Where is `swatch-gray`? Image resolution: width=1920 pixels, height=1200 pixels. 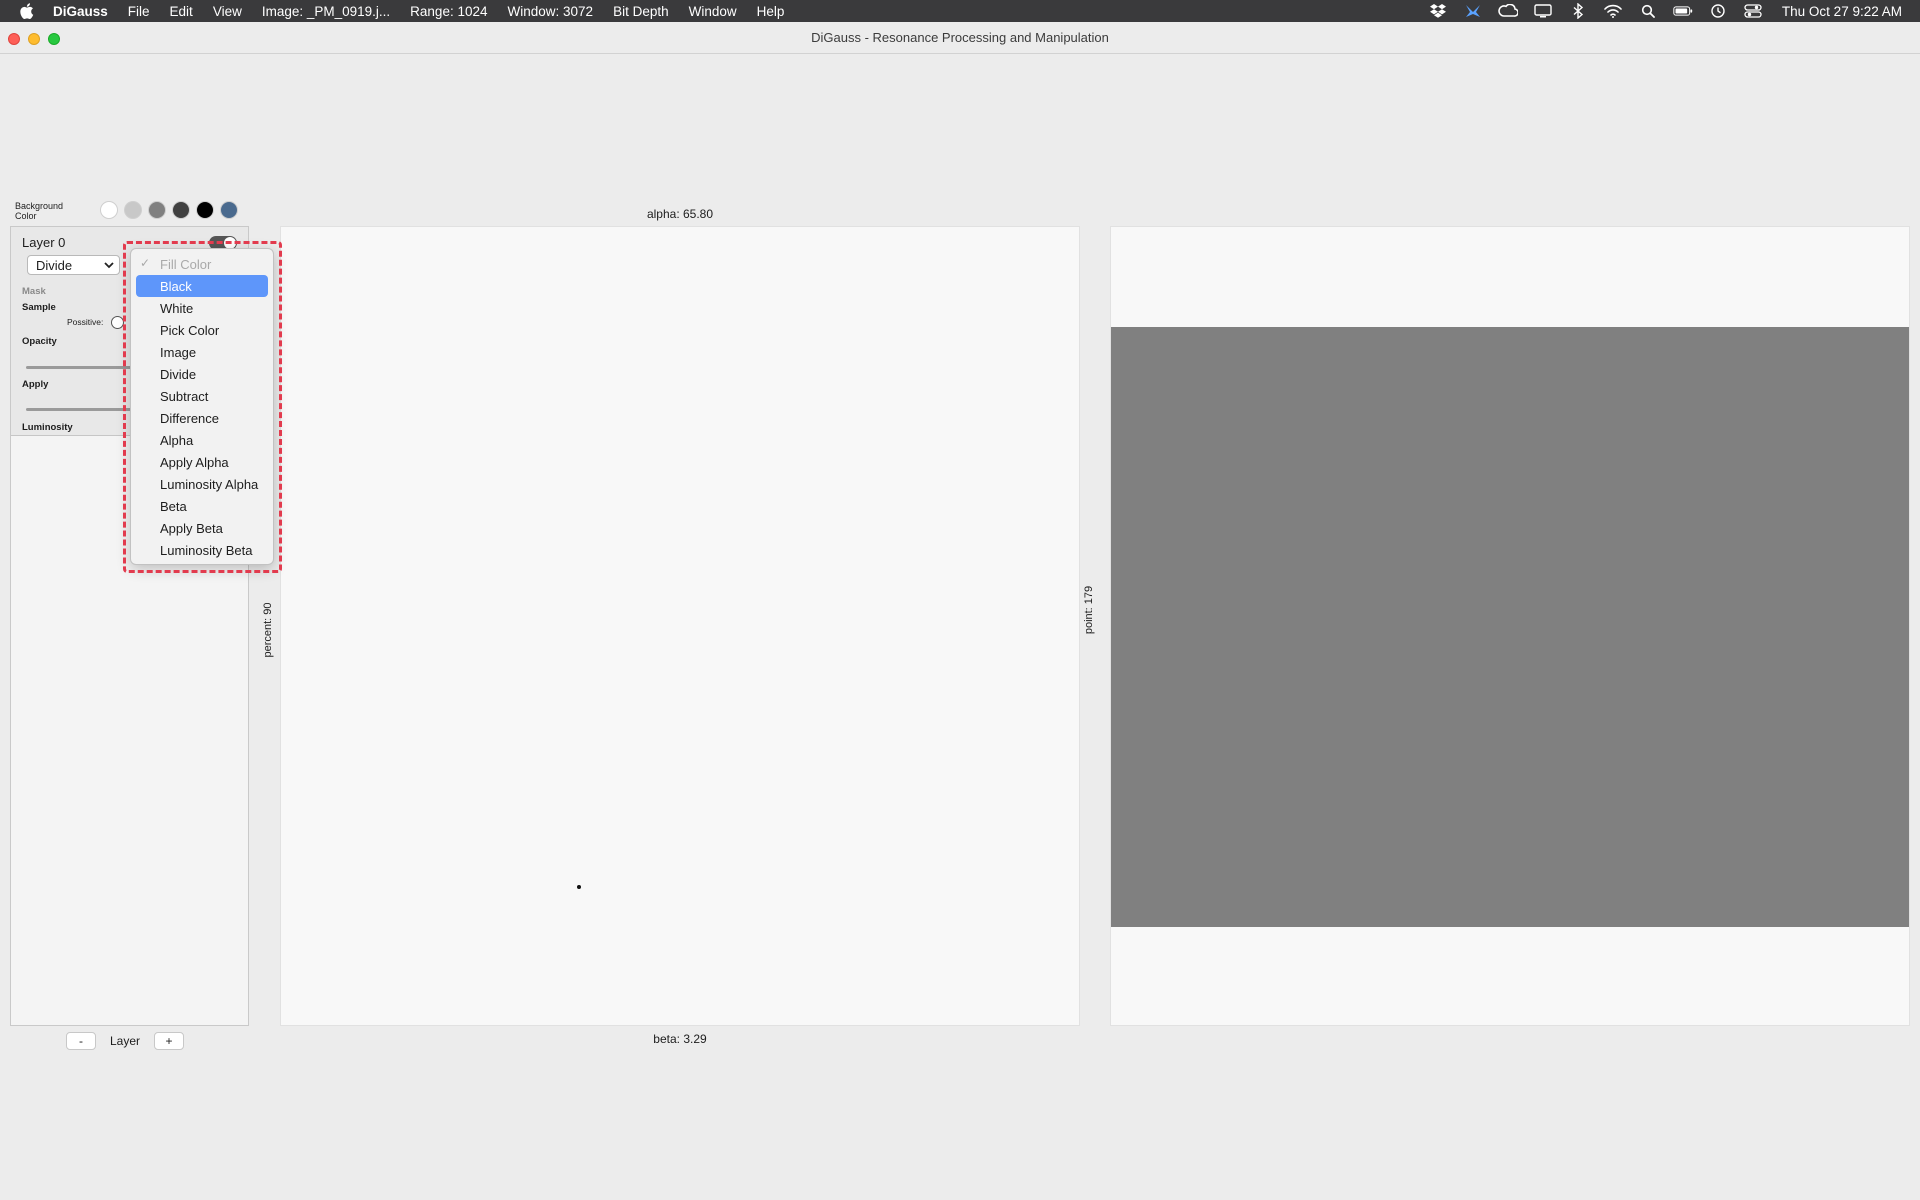 swatch-gray is located at coordinates (157, 210).